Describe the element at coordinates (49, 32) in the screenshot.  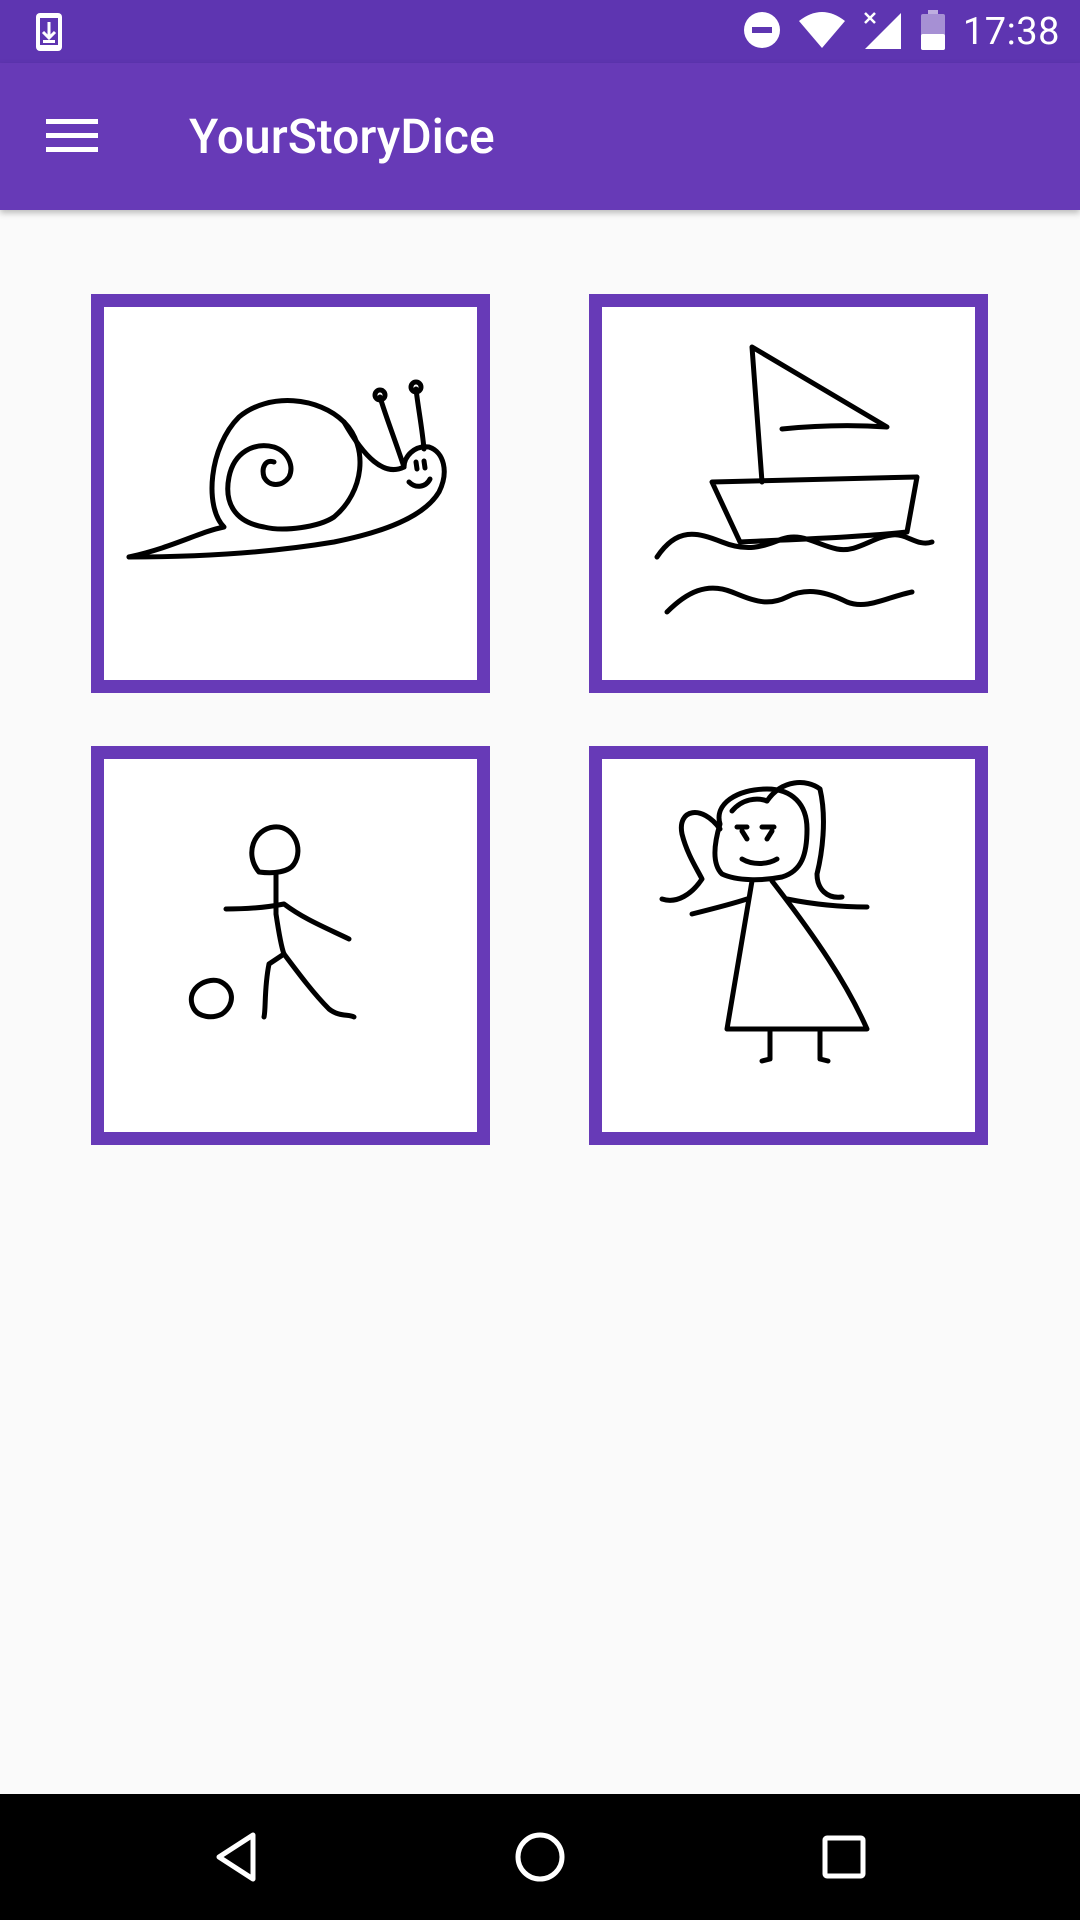
I see `download-notification-icon` at that location.